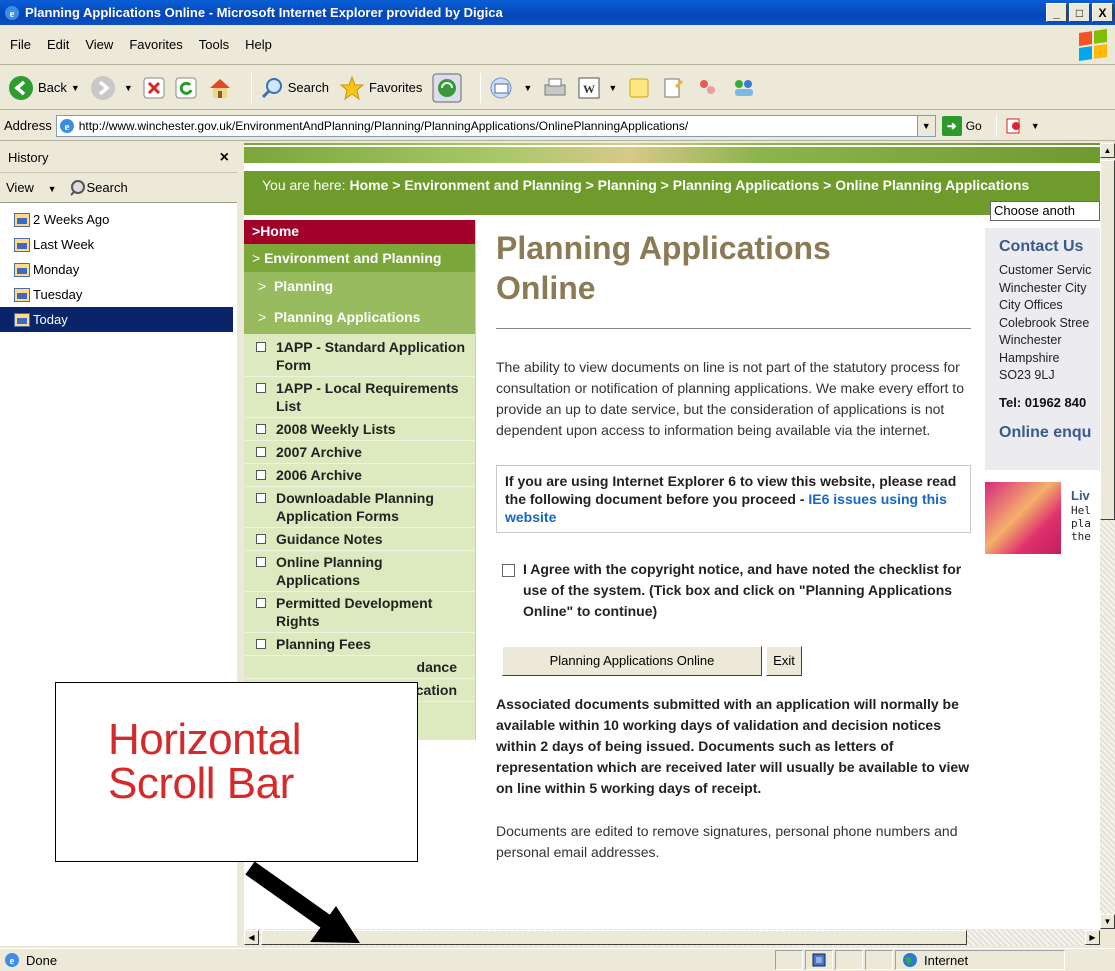  What do you see at coordinates (784, 661) in the screenshot?
I see `exit-button: Exit` at bounding box center [784, 661].